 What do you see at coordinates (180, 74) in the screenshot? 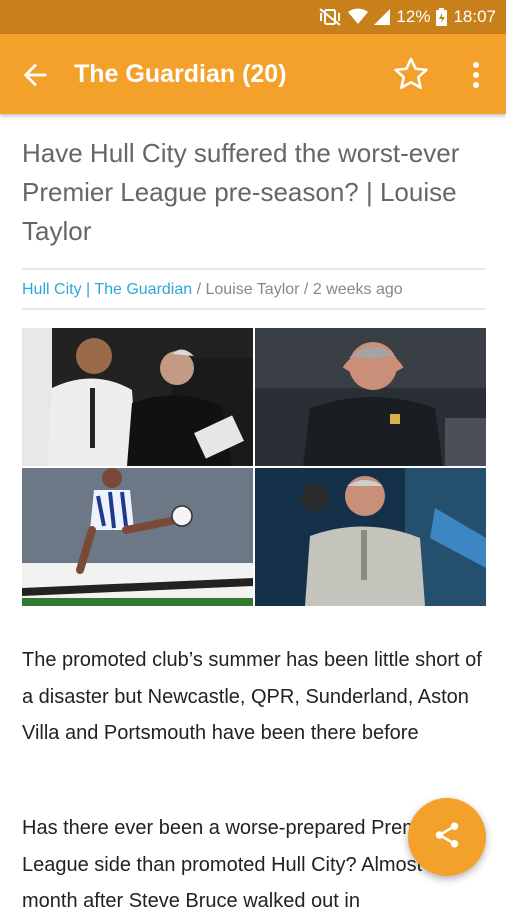
I see `app-title: The Guardian (20)` at bounding box center [180, 74].